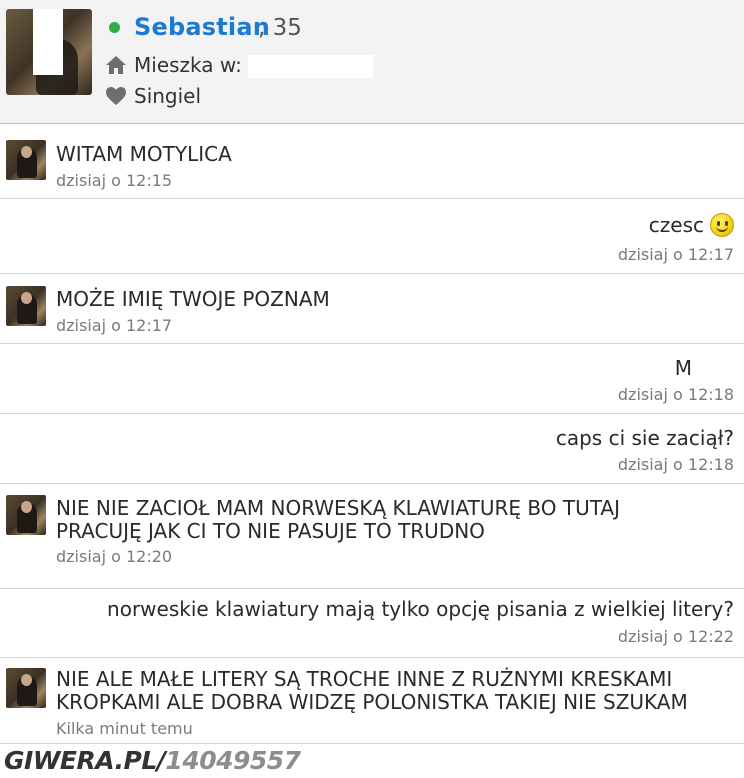 This screenshot has width=744, height=778. What do you see at coordinates (644, 438) in the screenshot?
I see `message-text: caps ci sie zaciął?` at bounding box center [644, 438].